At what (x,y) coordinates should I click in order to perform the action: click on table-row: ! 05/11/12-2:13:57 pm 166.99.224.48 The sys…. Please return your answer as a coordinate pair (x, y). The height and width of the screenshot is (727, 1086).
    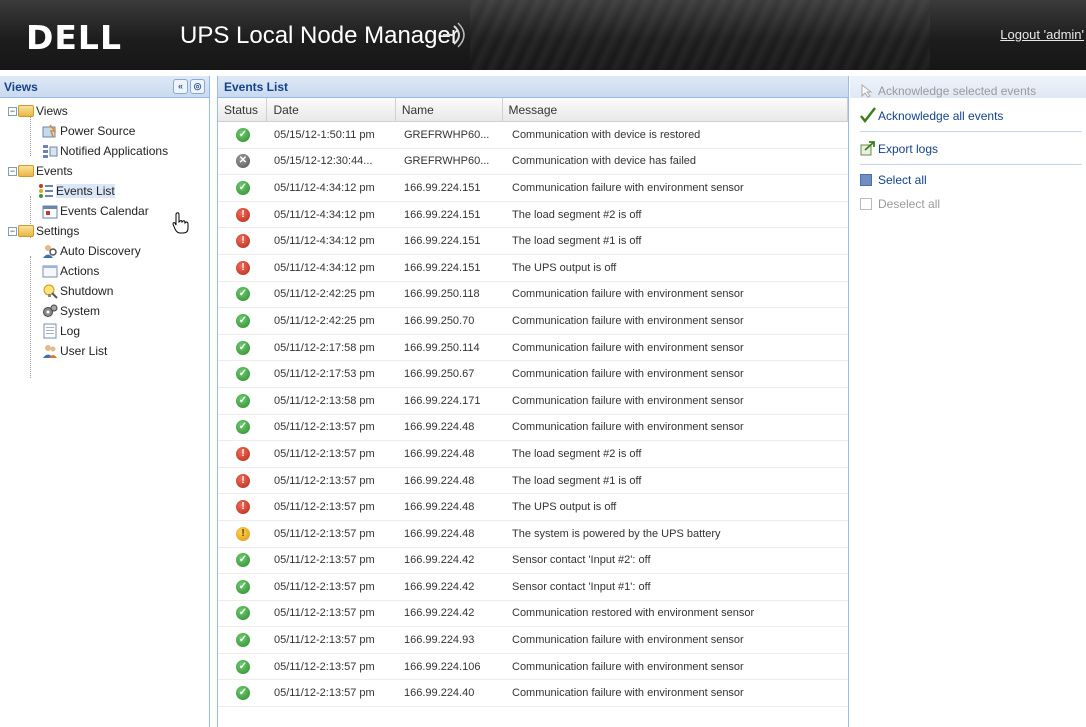
    Looking at the image, I should click on (533, 534).